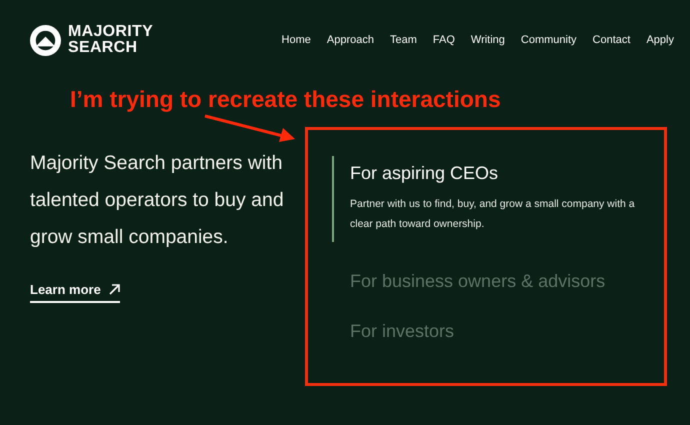  Describe the element at coordinates (493, 214) in the screenshot. I see `audience-description: Partner with us to find, buy, and grow a small company with a clear path toward ownership.` at that location.